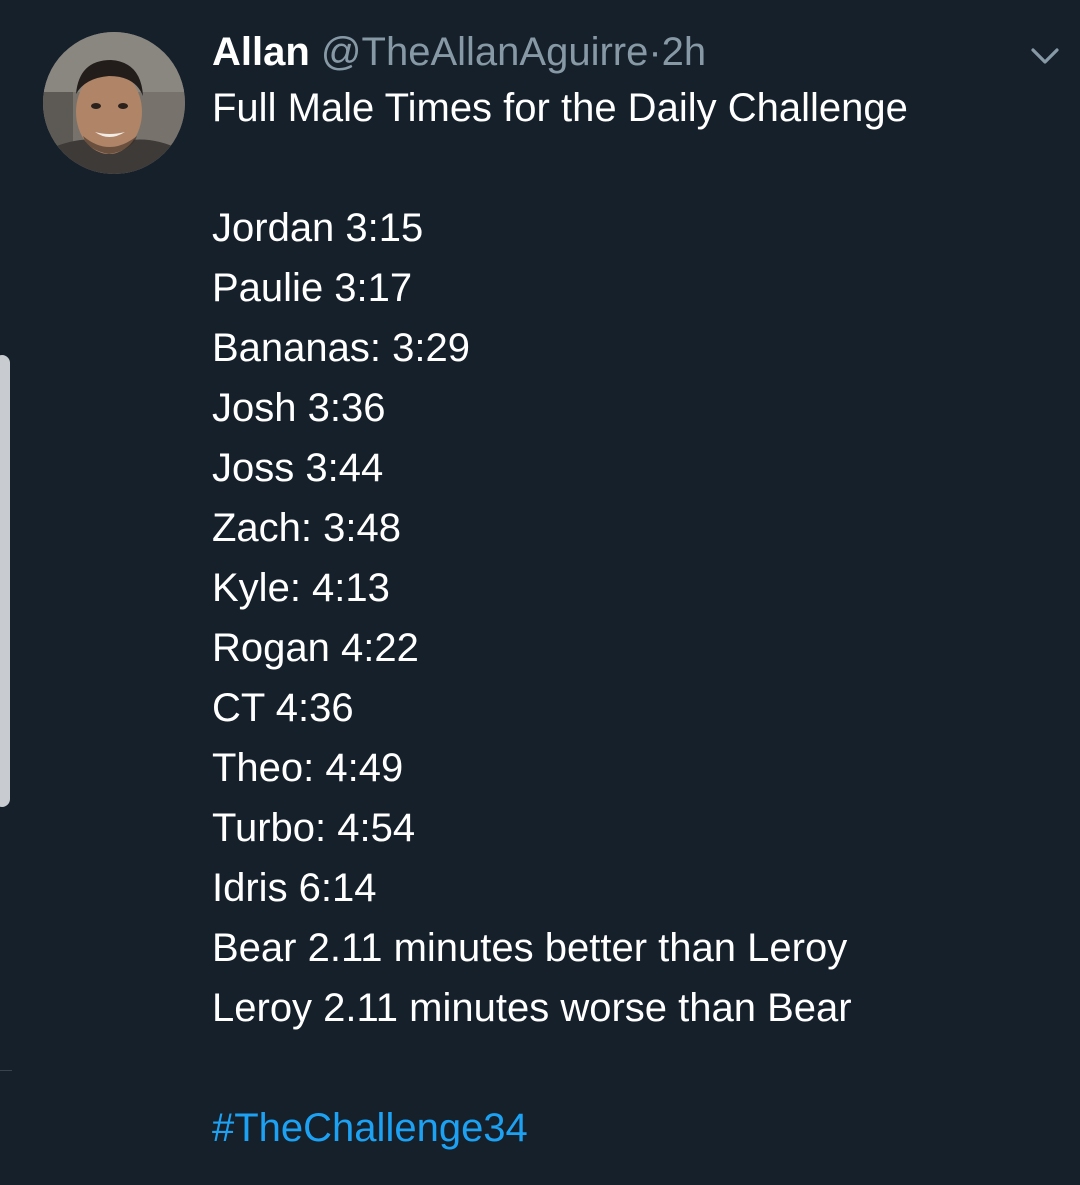 The image size is (1080, 1185). Describe the element at coordinates (6, 1070) in the screenshot. I see `divider` at that location.